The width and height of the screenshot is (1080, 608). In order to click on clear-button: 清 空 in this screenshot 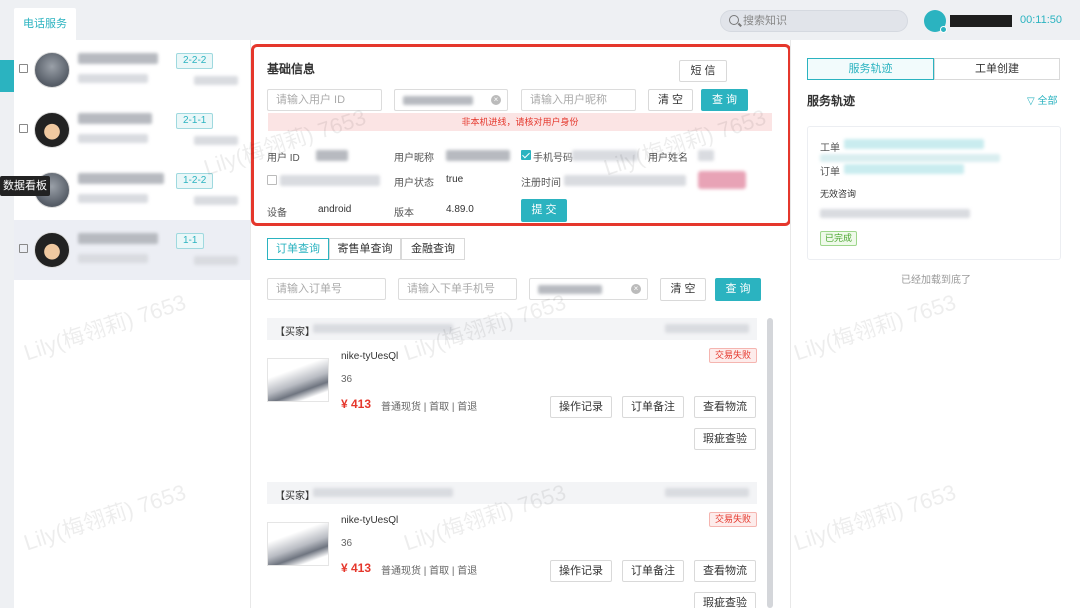, I will do `click(670, 100)`.